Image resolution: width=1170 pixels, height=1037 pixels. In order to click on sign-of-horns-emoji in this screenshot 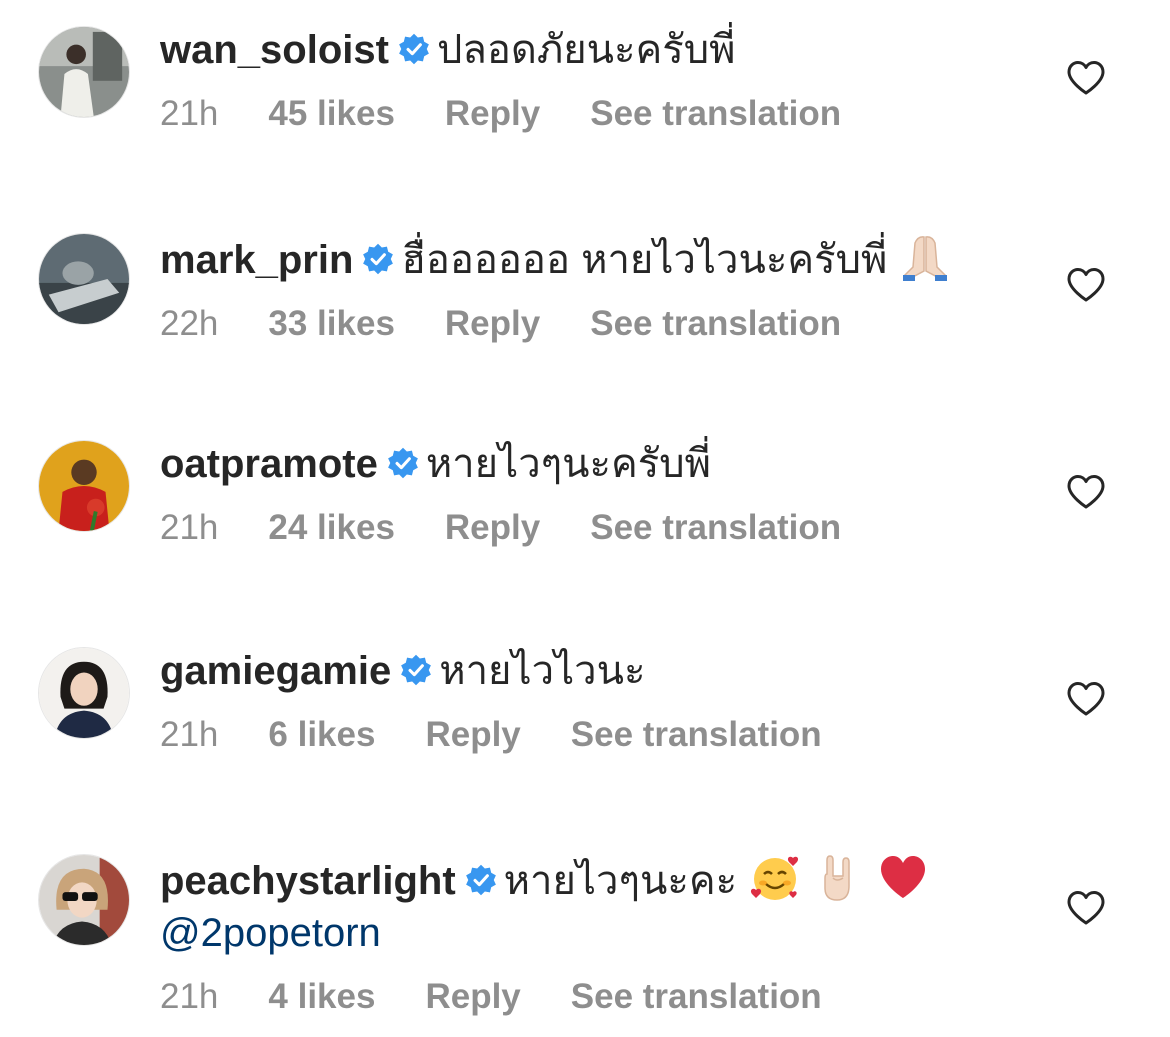, I will do `click(839, 878)`.